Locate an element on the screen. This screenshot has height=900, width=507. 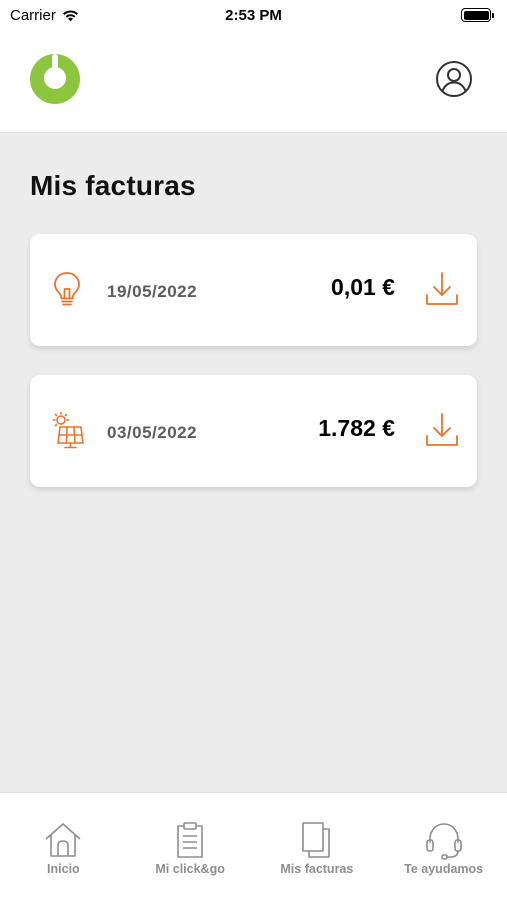
power-logo is located at coordinates (55, 79).